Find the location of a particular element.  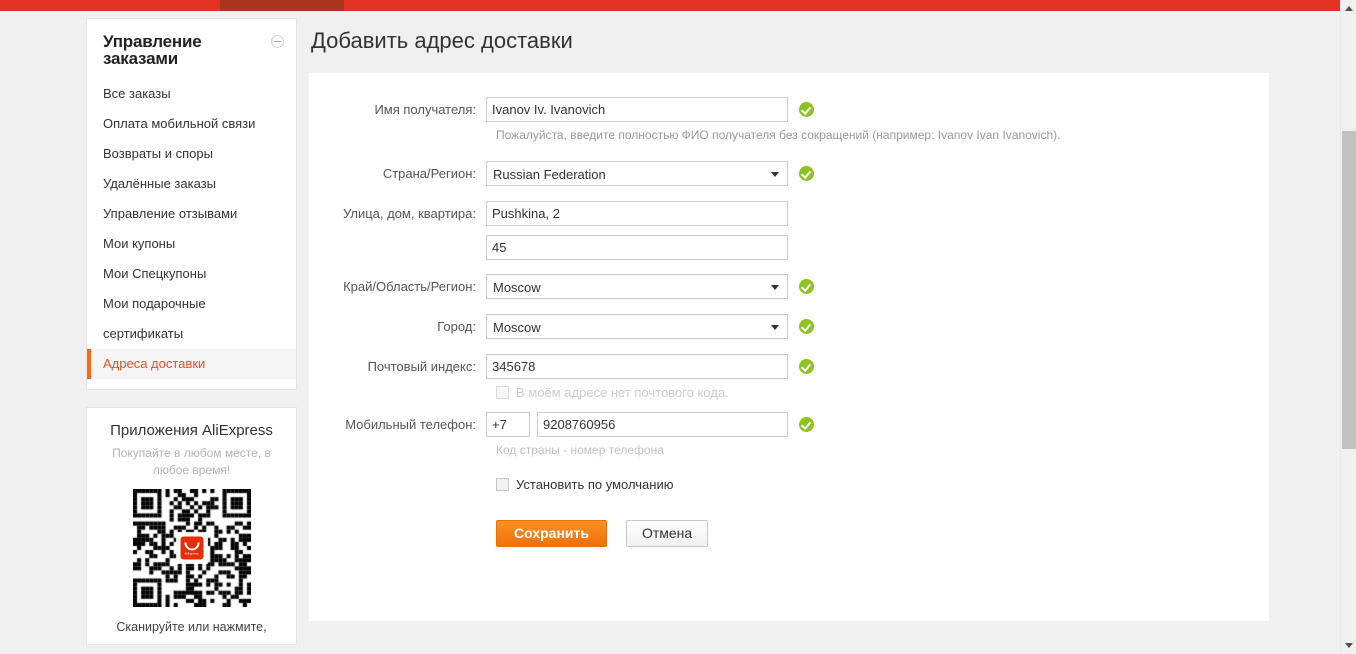

field-row-city: Город: Moscow is located at coordinates (789, 327).